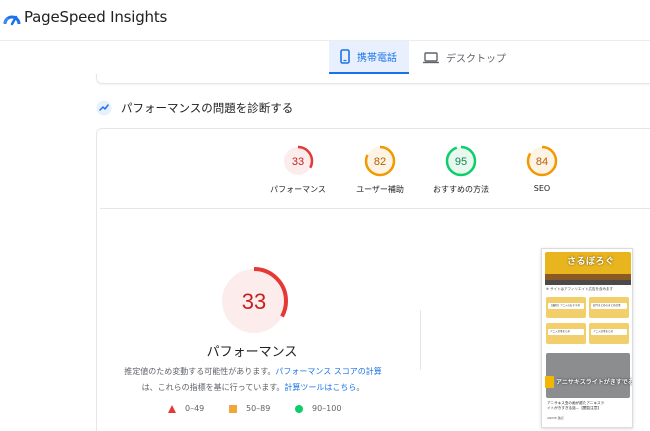  I want to click on calculator-link: 計算ツールはこちら, so click(320, 387).